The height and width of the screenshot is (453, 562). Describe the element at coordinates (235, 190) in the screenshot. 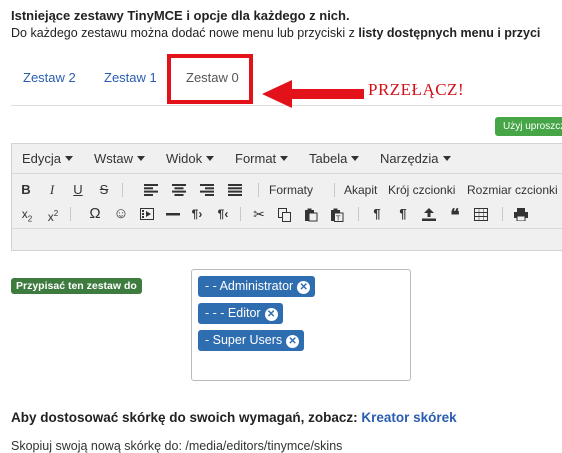

I see `align-justify-icon` at that location.